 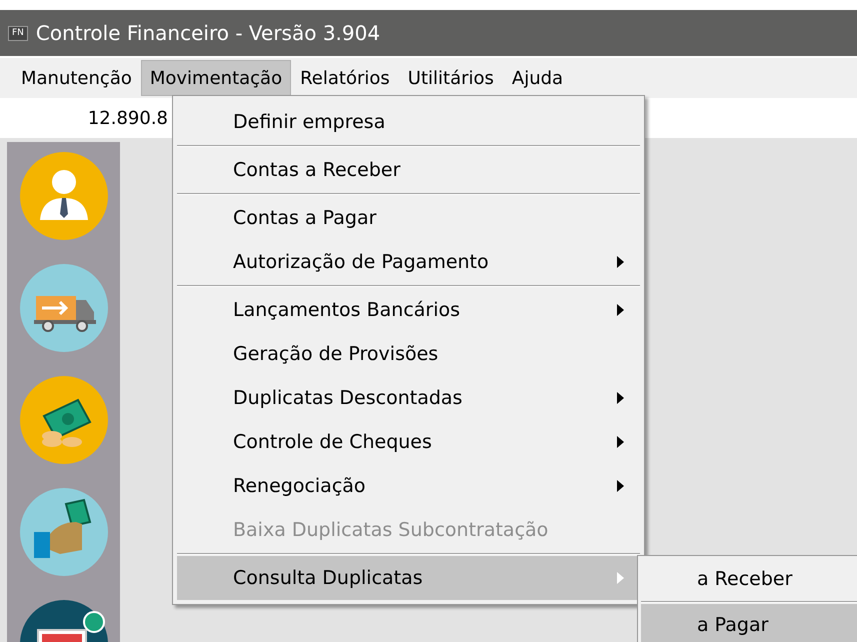 I want to click on menu-item: Manutenção, so click(x=76, y=78).